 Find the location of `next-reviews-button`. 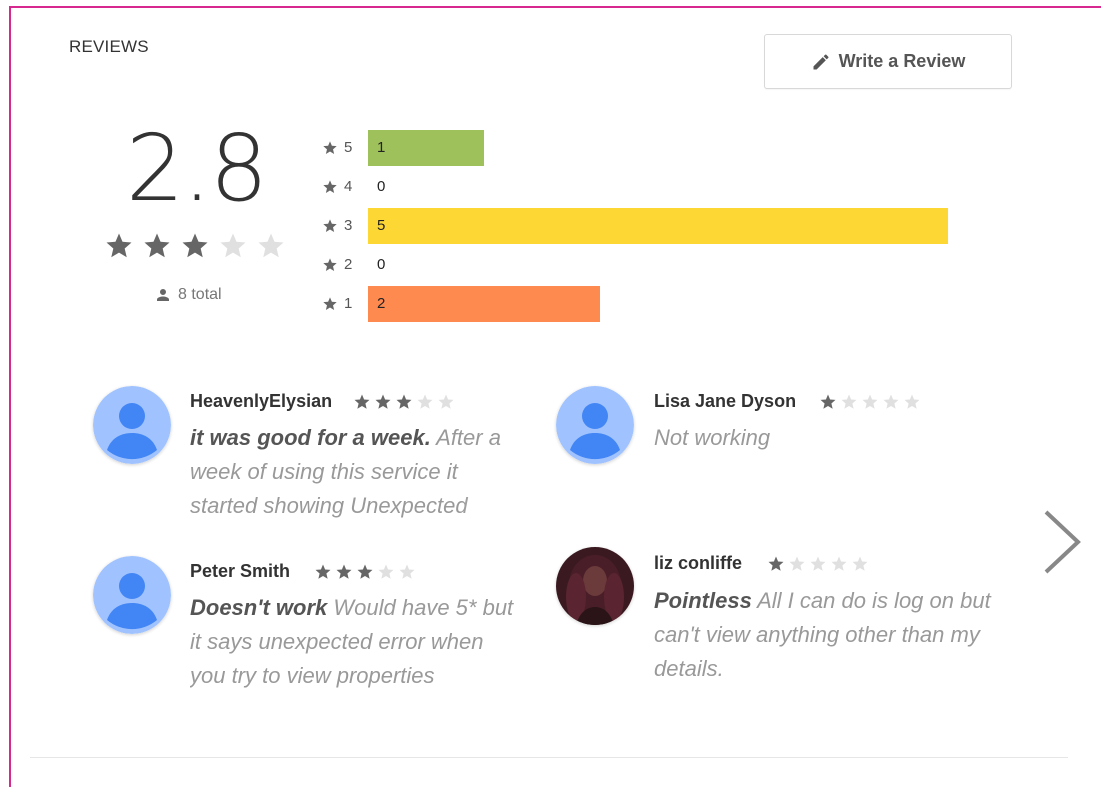

next-reviews-button is located at coordinates (1062, 542).